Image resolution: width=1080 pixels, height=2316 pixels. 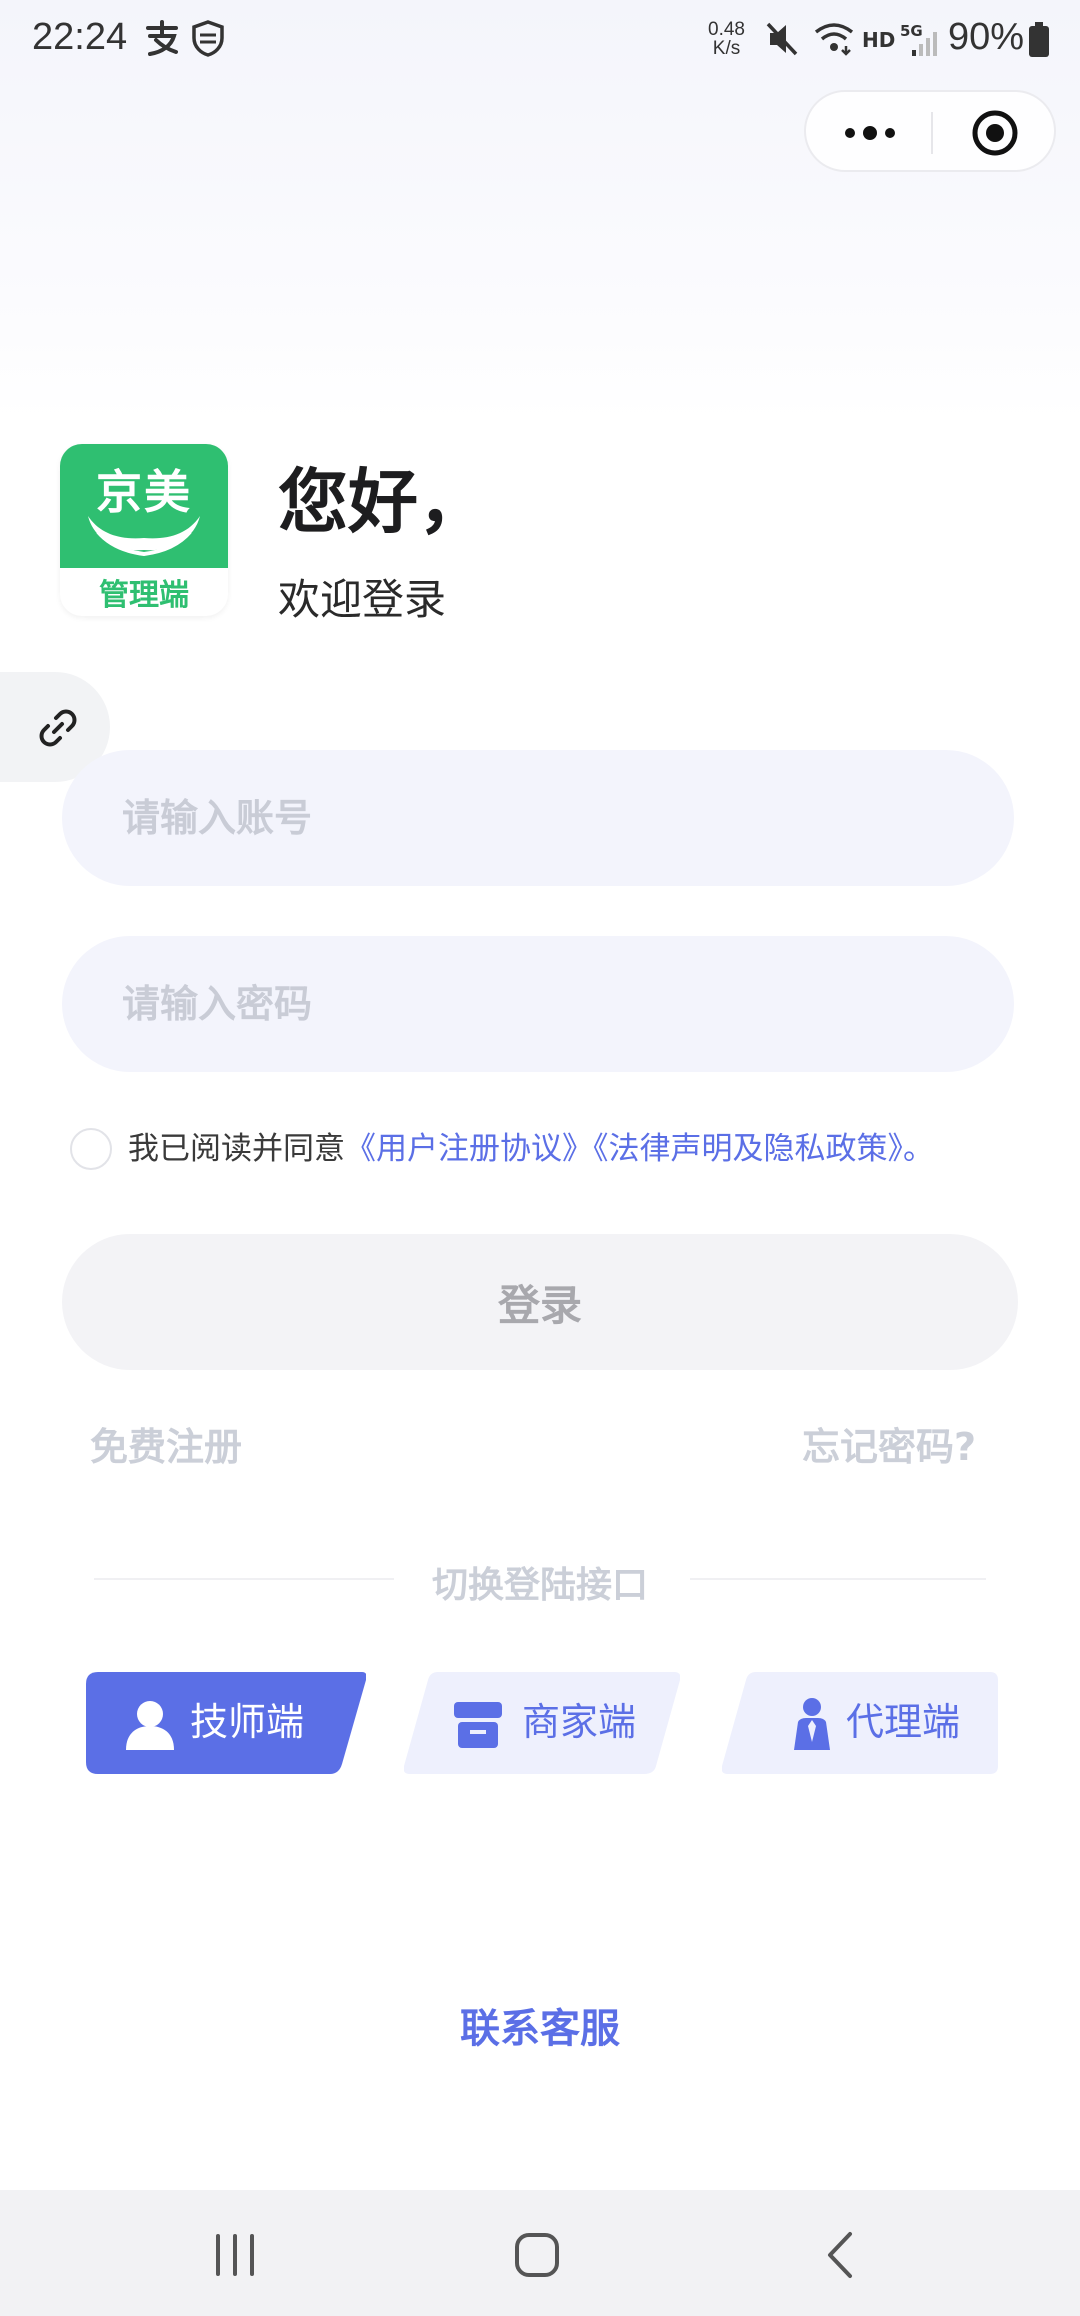 What do you see at coordinates (986, 37) in the screenshot?
I see `battery-percentage: 90%` at bounding box center [986, 37].